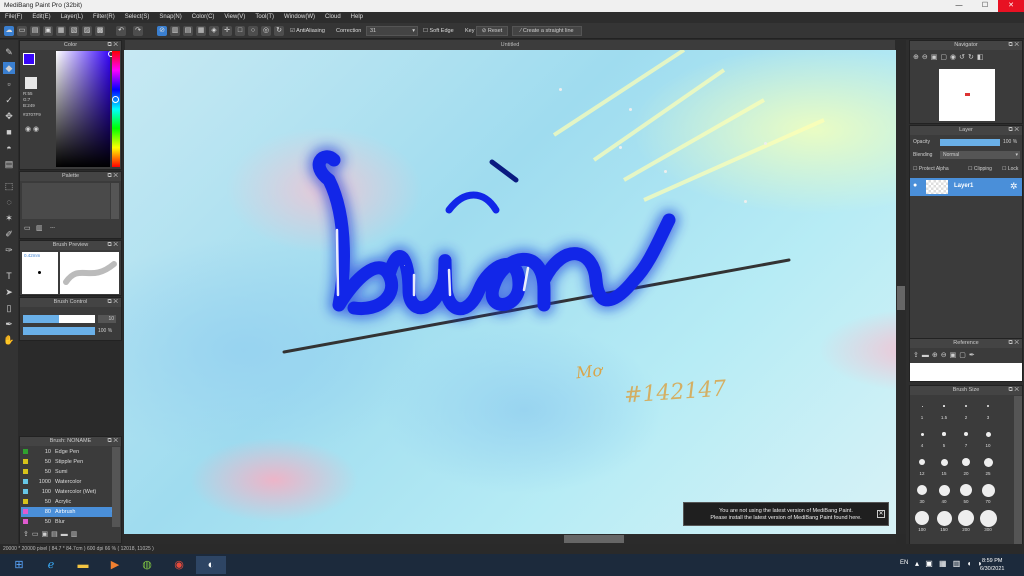 The height and width of the screenshot is (576, 1024). I want to click on copy-icon: ▤, so click(56, 534).